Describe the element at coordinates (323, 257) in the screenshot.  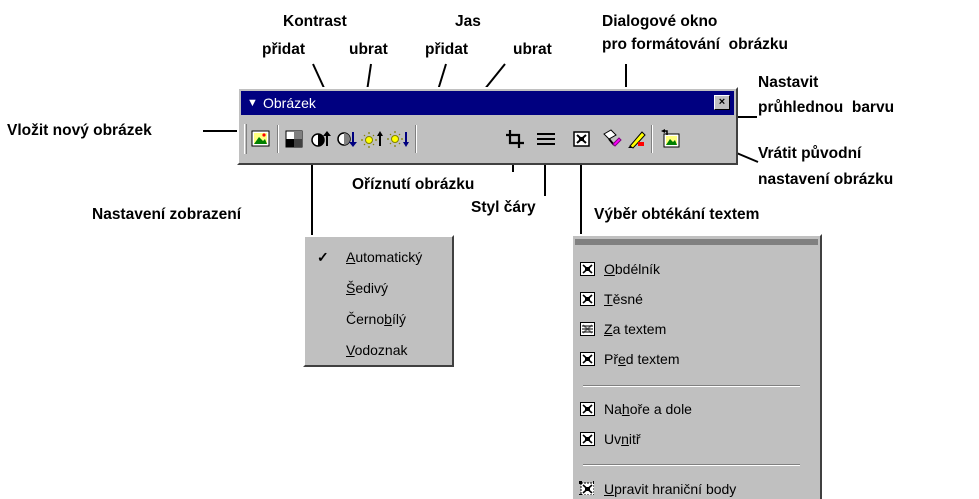
I see `menu-check-icon: ✓` at that location.